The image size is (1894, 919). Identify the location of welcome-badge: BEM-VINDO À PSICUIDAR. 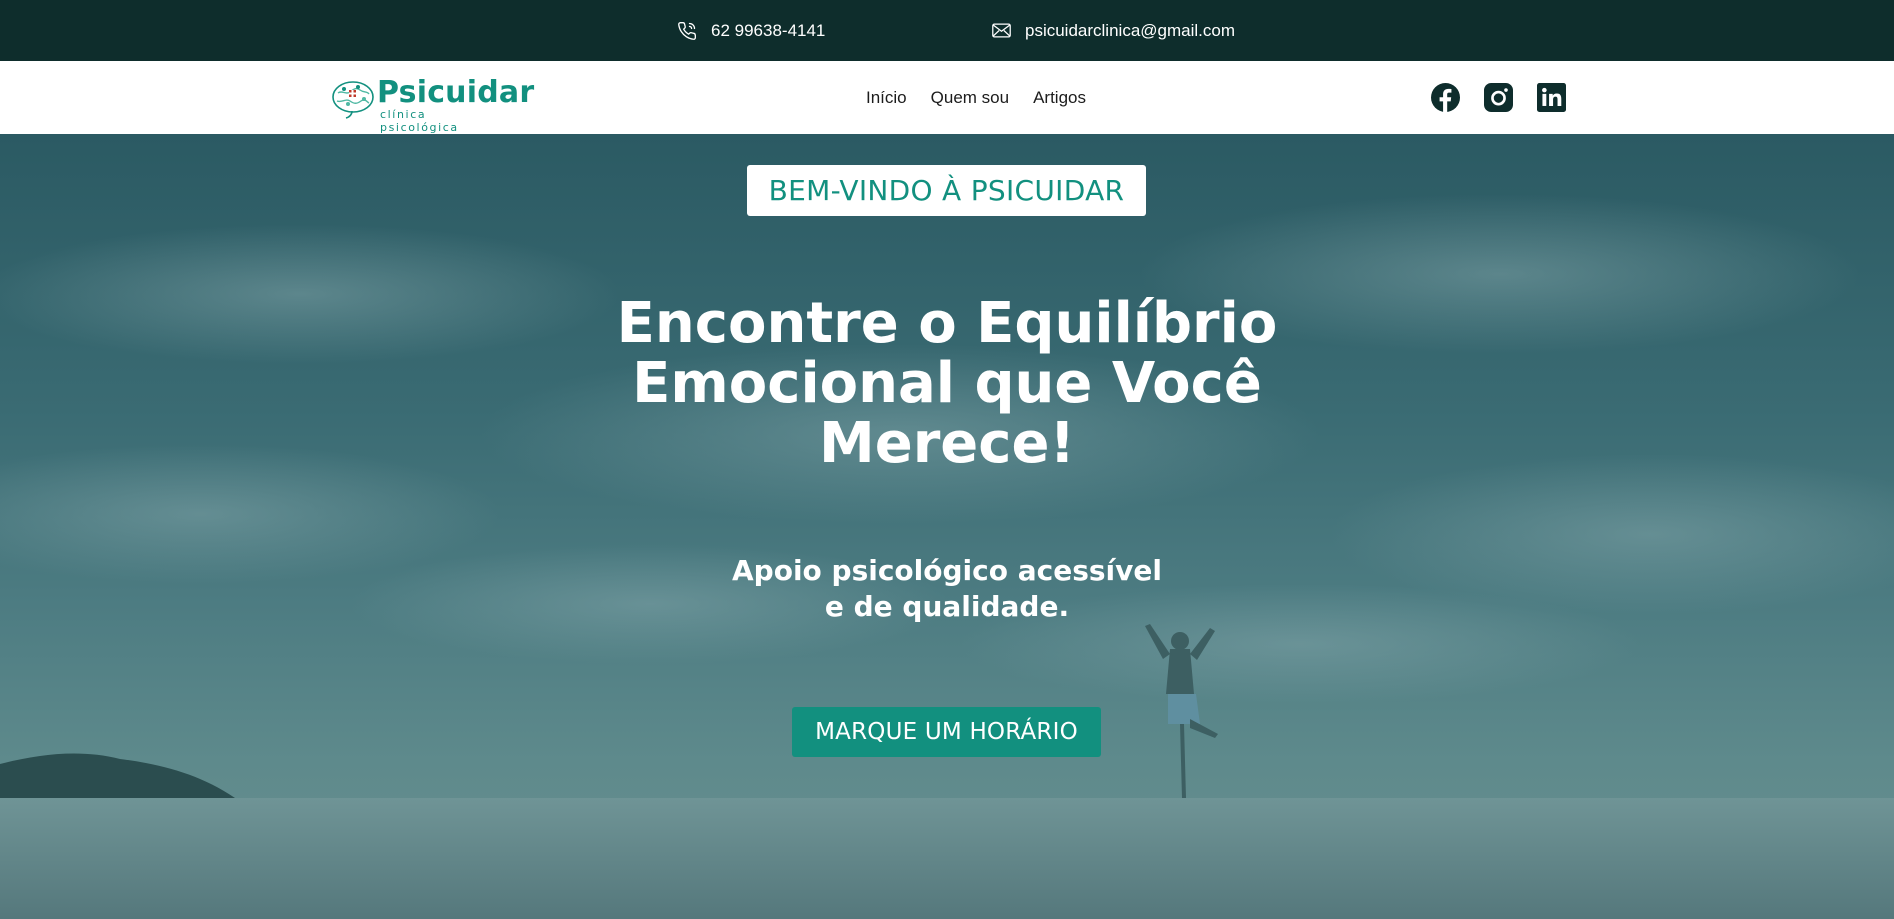
(946, 190).